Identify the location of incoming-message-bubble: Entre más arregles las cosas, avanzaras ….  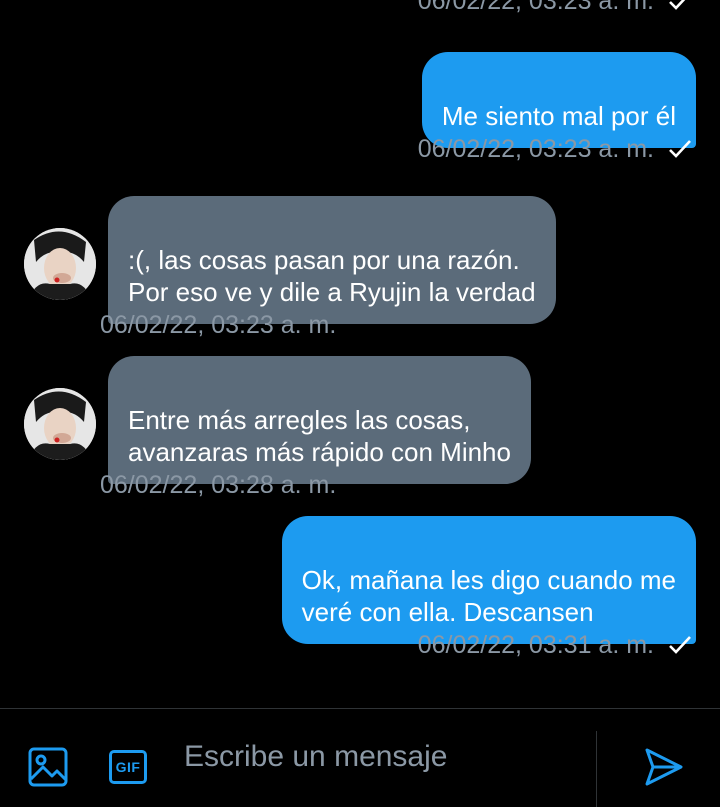
(319, 420).